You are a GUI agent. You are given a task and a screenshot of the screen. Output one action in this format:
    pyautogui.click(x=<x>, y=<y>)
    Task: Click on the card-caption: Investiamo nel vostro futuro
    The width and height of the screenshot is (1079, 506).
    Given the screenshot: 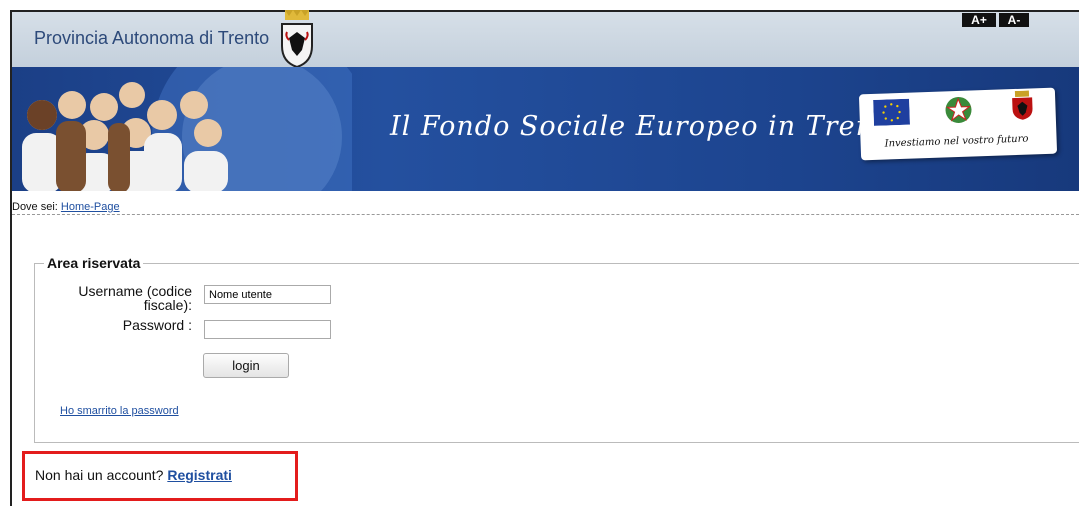 What is the action you would take?
    pyautogui.click(x=956, y=141)
    